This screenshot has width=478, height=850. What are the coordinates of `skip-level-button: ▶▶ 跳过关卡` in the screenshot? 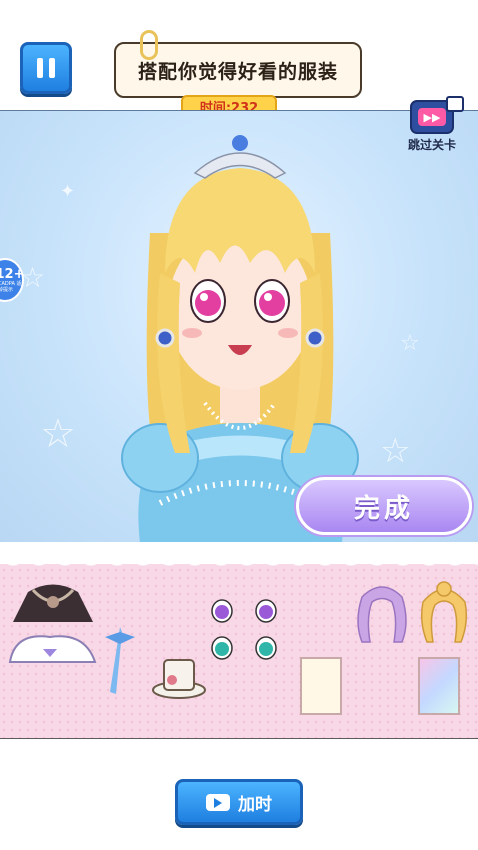 It's located at (432, 127).